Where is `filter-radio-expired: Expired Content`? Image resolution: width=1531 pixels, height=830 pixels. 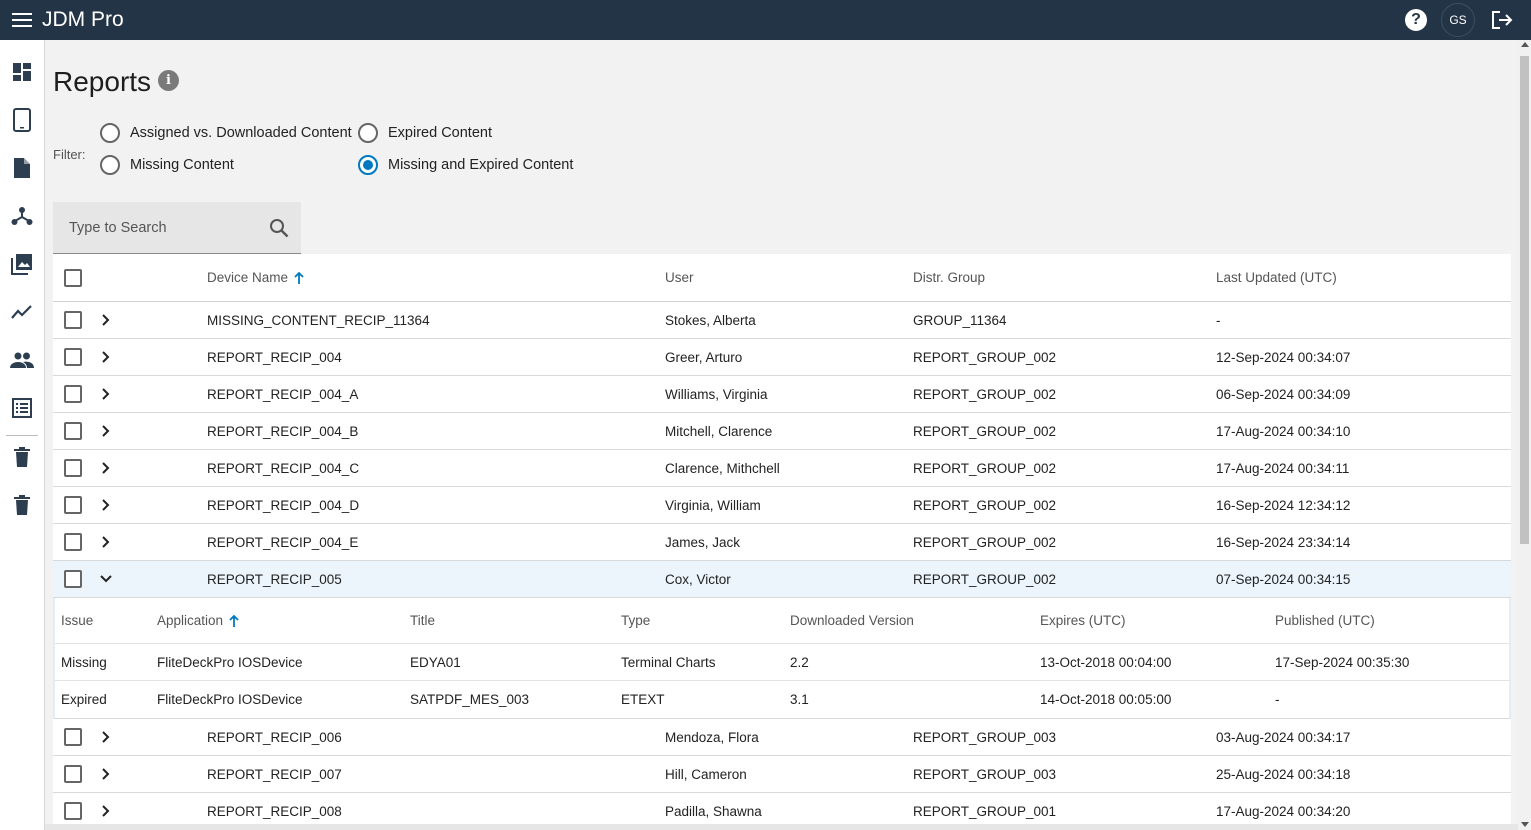 filter-radio-expired: Expired Content is located at coordinates (425, 133).